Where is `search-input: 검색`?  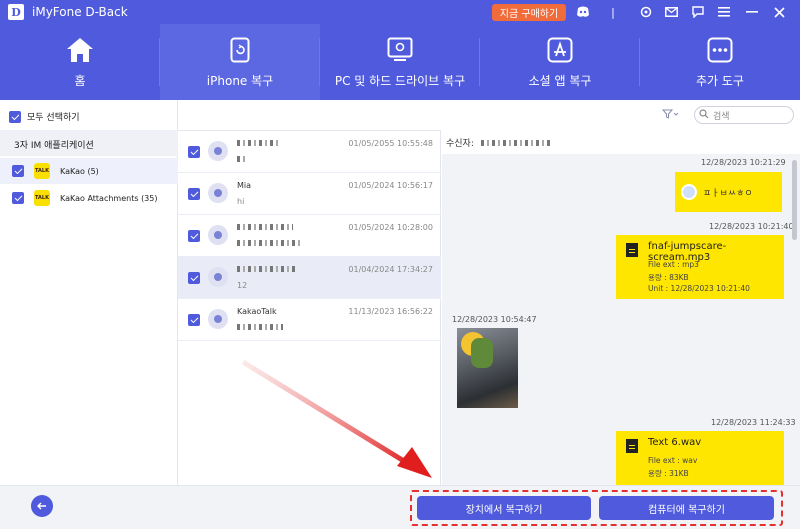 search-input: 검색 is located at coordinates (744, 115).